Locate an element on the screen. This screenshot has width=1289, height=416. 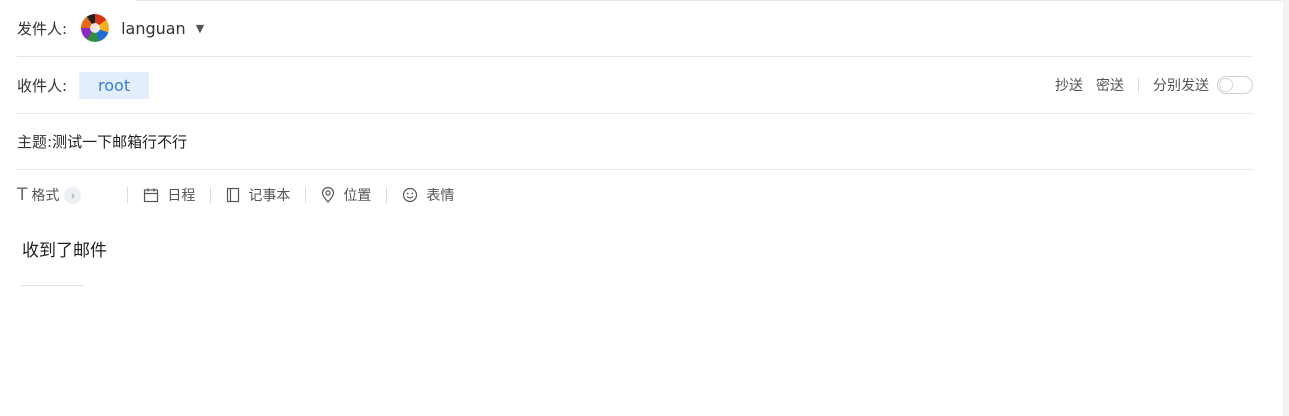
recipient-row: 收件人: root 抄送 密送 分别发送 is located at coordinates (635, 85).